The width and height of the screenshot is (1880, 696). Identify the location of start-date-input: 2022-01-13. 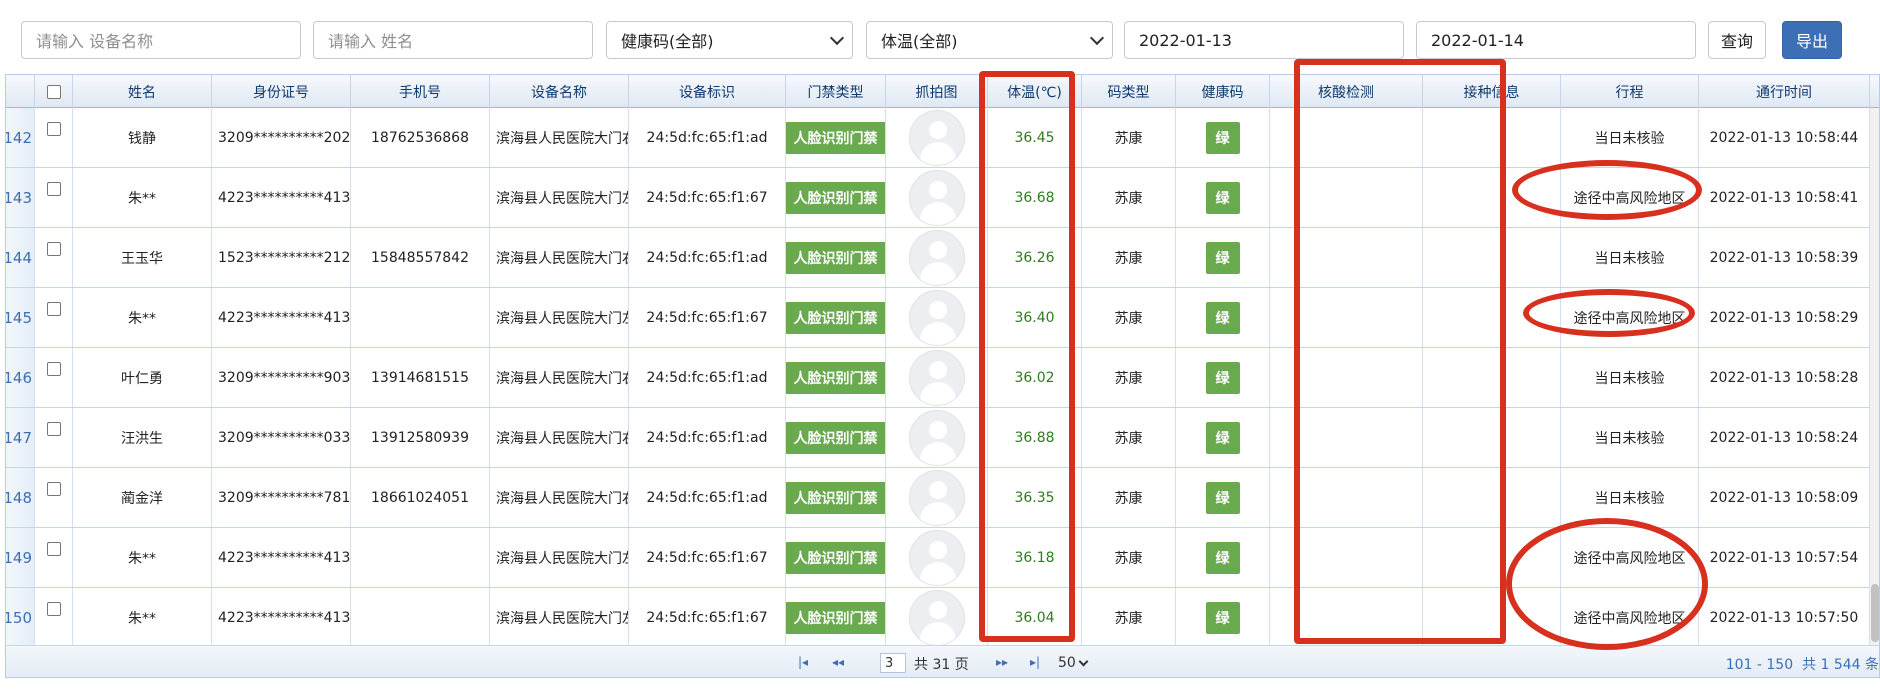
(1264, 40).